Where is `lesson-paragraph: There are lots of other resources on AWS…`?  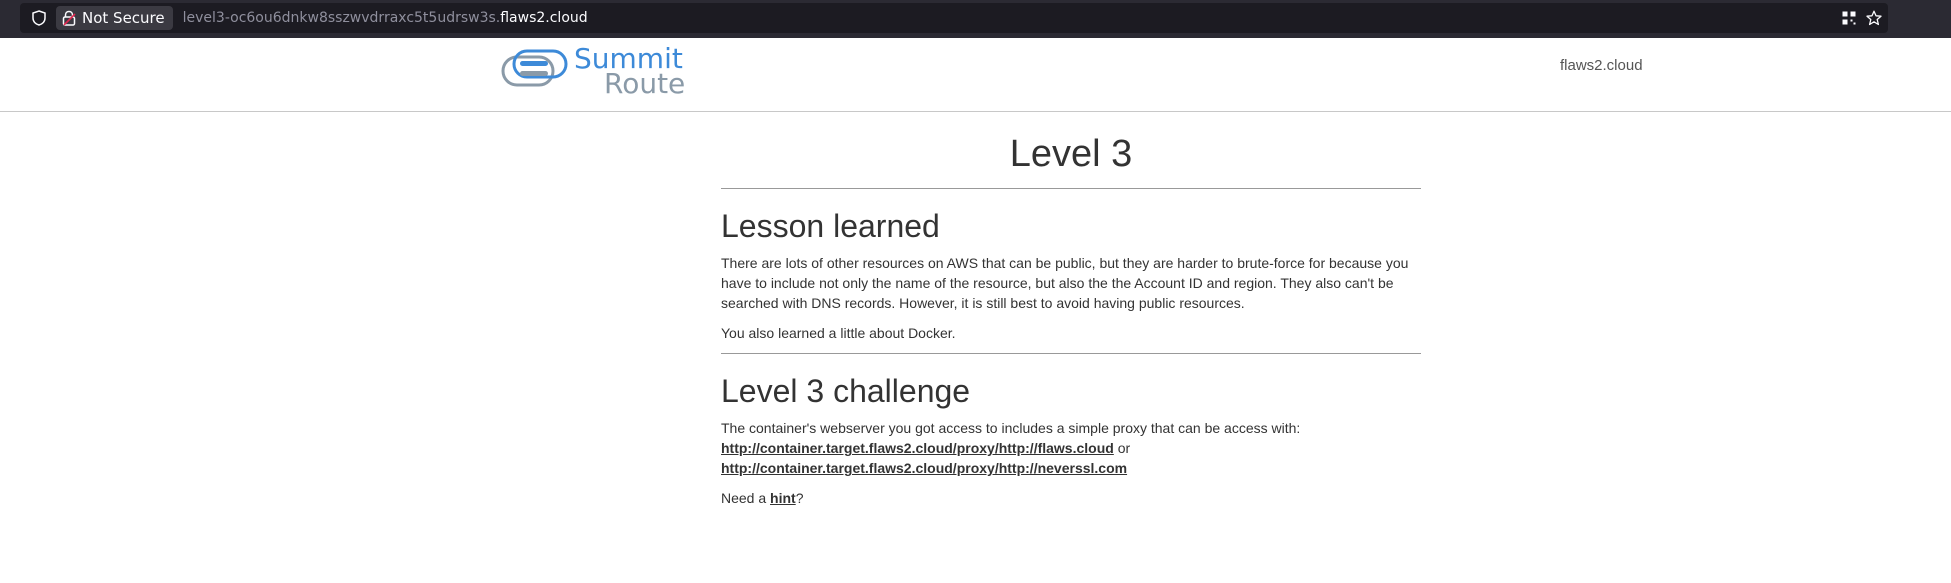 lesson-paragraph: There are lots of other resources on AWS… is located at coordinates (1065, 282).